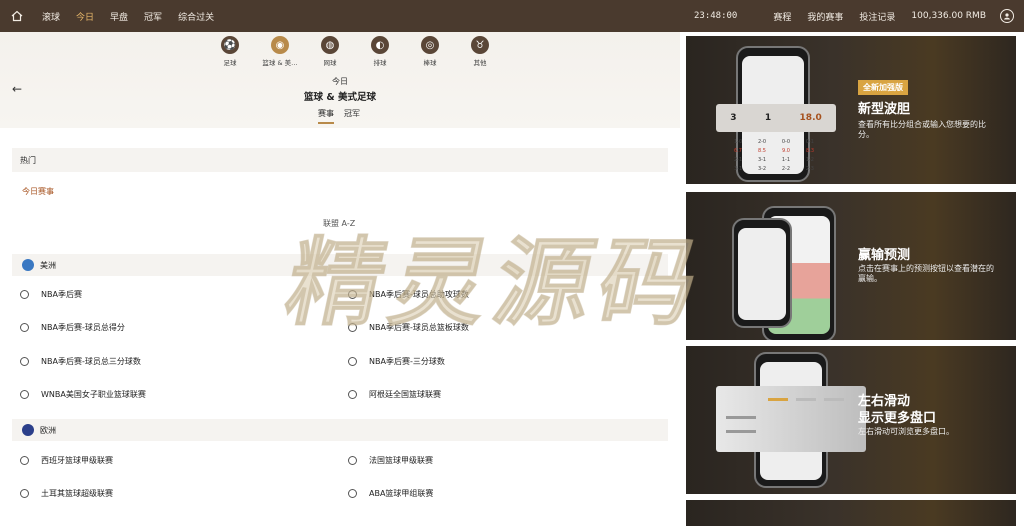 This screenshot has width=1024, height=526. What do you see at coordinates (280, 45) in the screenshot?
I see `basketball-icon: ◉` at bounding box center [280, 45].